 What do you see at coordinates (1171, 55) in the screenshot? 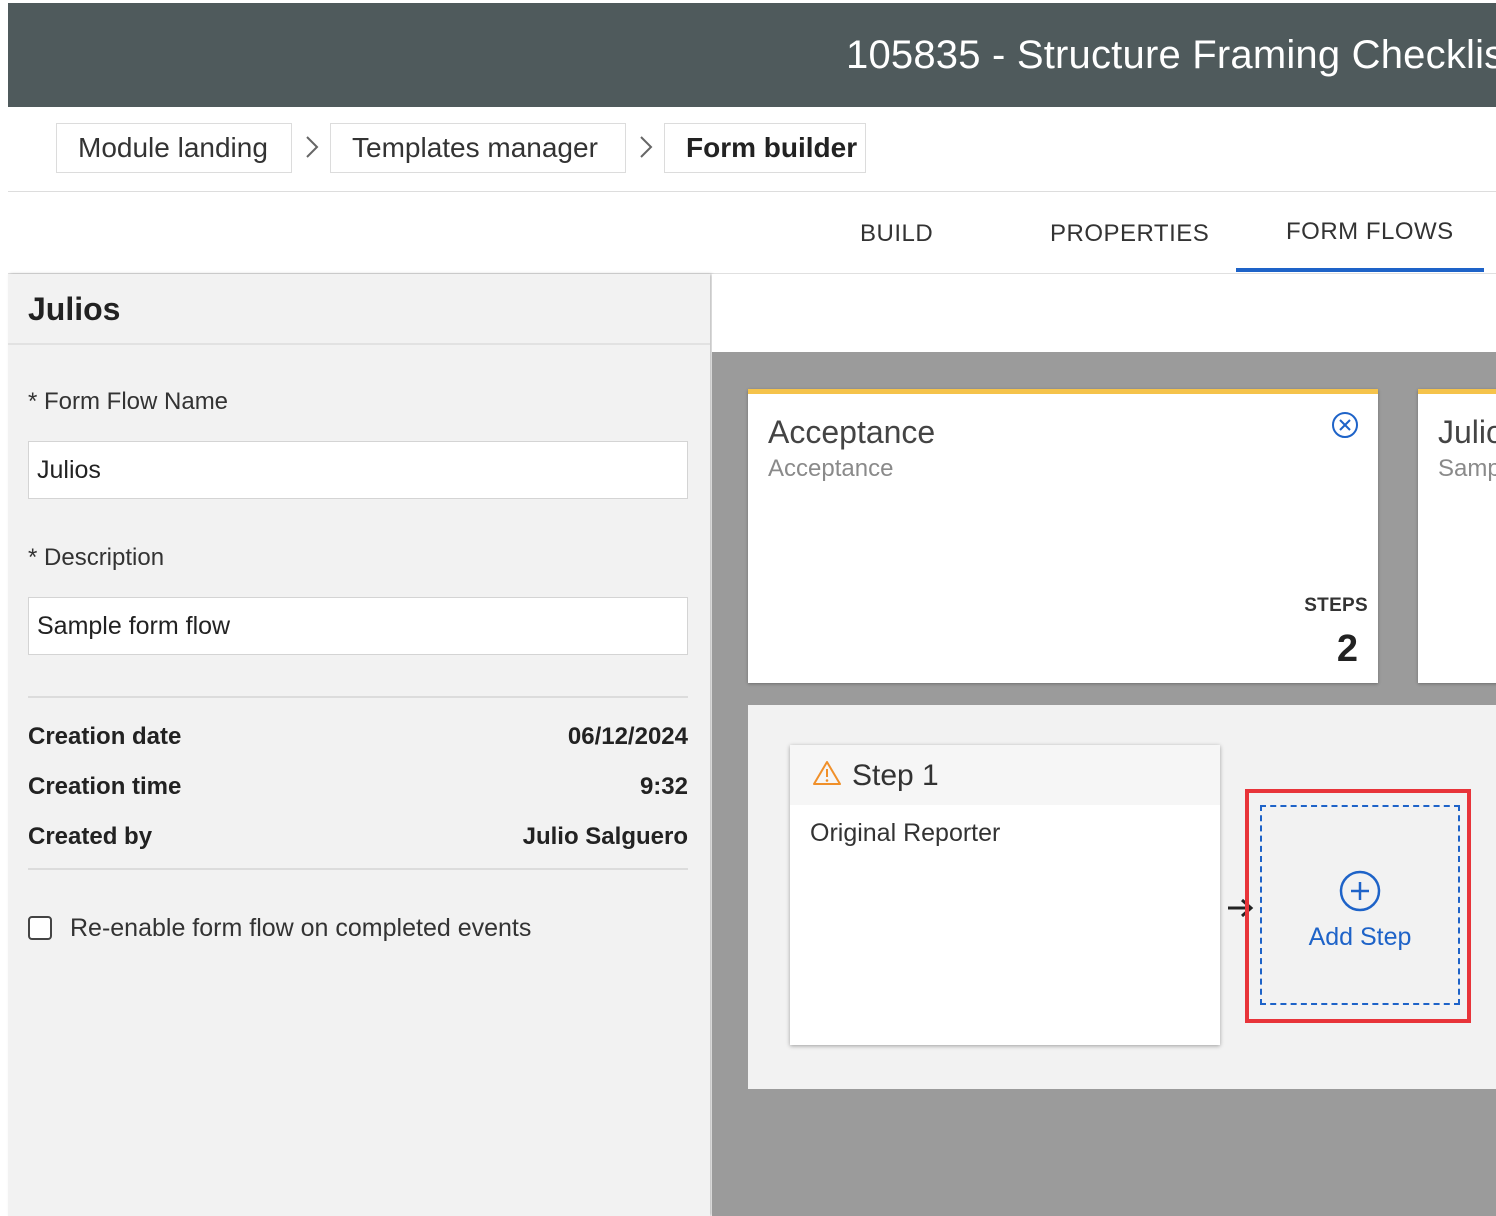
I see `page-title: 105835 - Structure Framing Checklist` at bounding box center [1171, 55].